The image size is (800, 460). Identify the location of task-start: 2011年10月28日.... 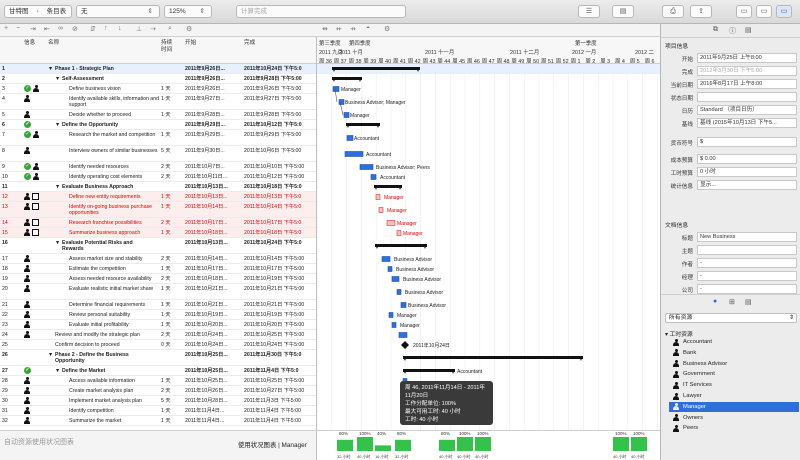
(206, 401).